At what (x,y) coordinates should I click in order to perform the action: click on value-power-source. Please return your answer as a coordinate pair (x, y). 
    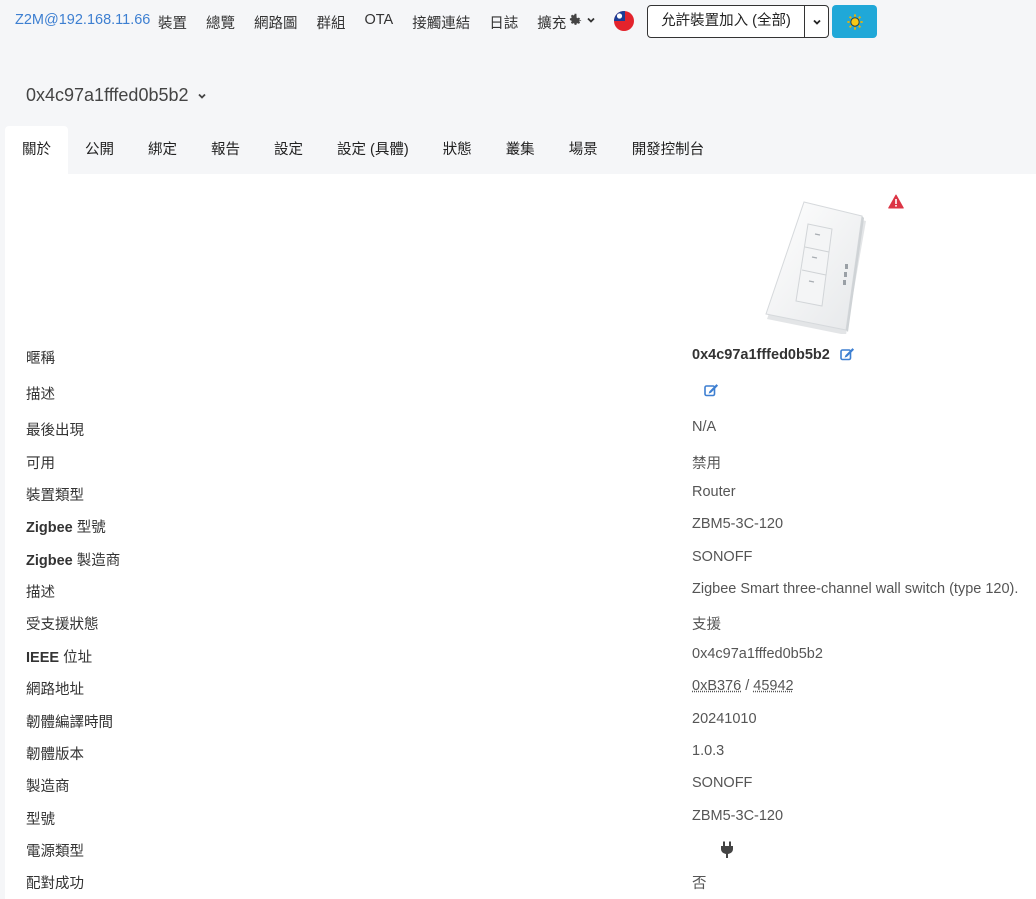
    Looking at the image, I should click on (727, 852).